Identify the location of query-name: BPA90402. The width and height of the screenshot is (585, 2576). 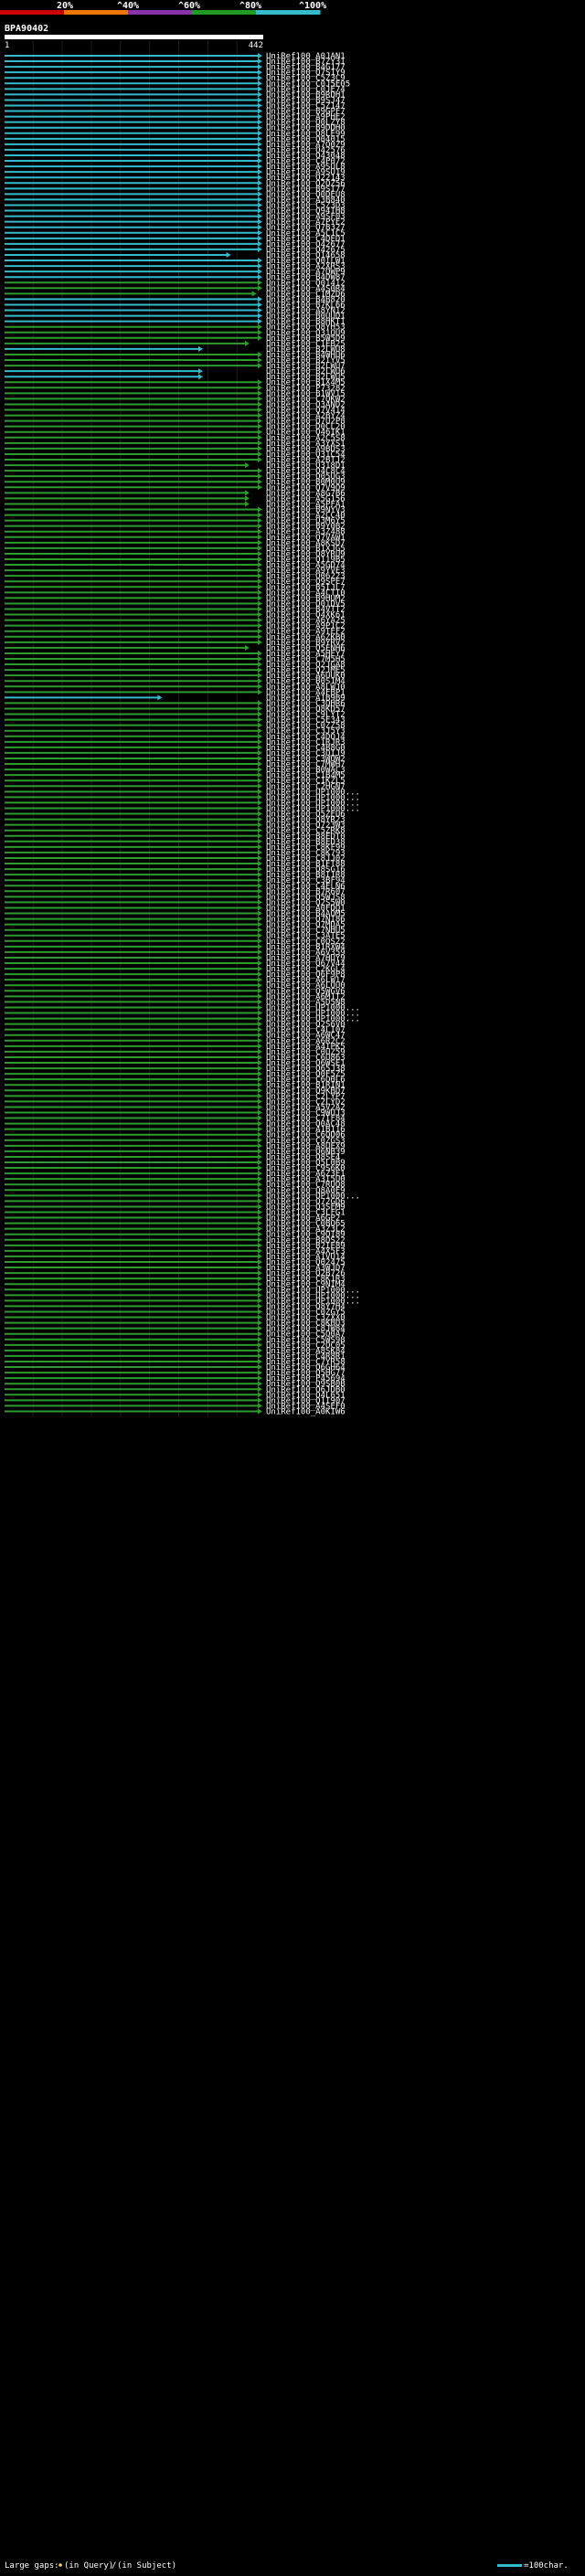
(27, 29).